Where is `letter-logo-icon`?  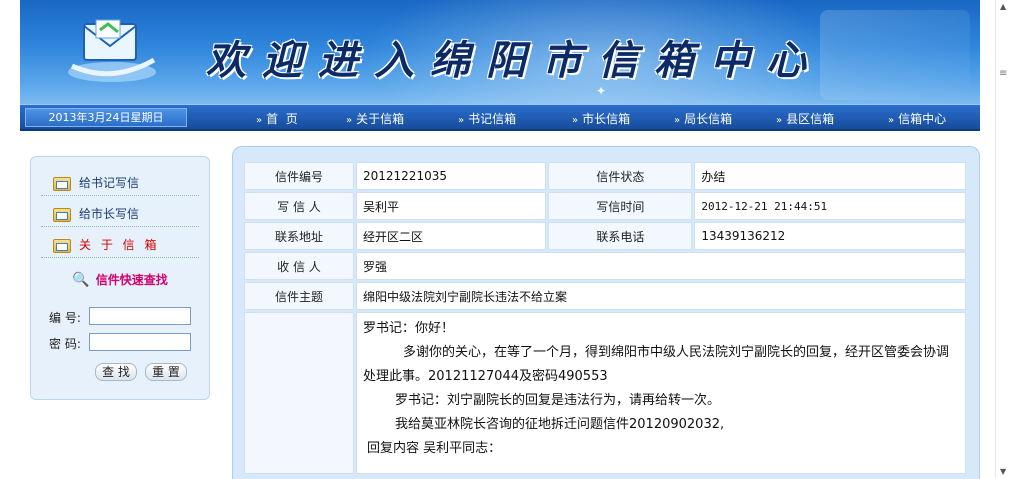
letter-logo-icon is located at coordinates (112, 50).